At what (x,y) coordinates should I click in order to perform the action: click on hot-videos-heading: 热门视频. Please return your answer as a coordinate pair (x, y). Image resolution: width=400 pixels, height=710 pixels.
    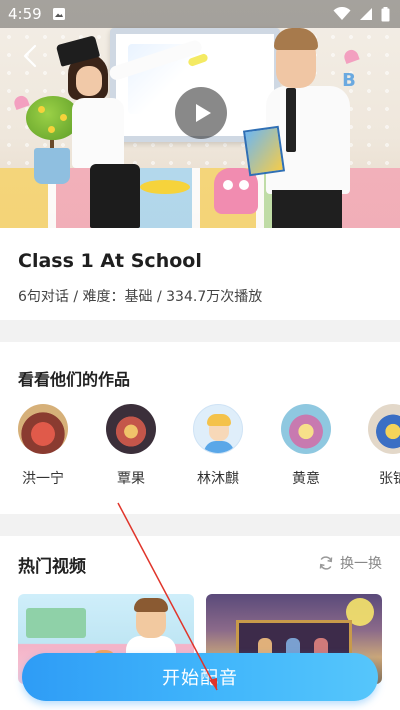
    Looking at the image, I should click on (52, 567).